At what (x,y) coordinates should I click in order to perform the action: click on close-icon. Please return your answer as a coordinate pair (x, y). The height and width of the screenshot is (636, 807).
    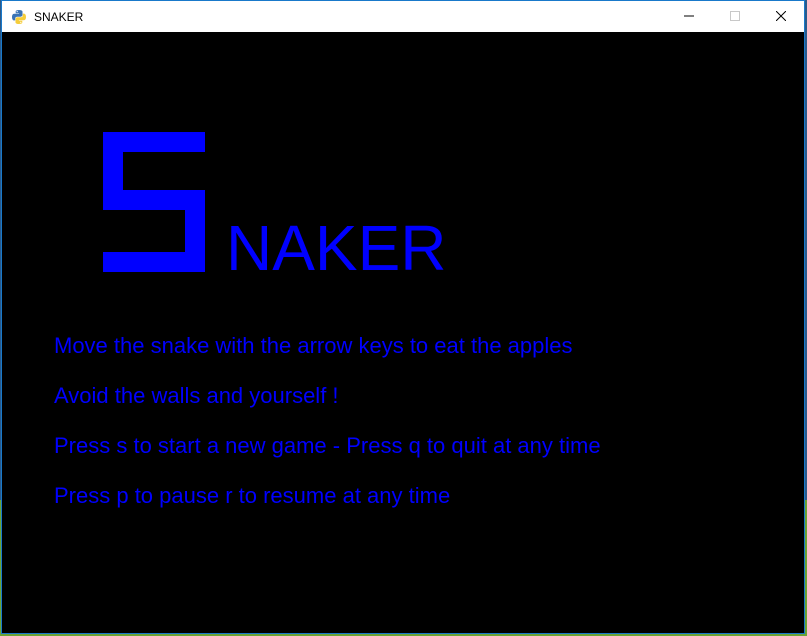
    Looking at the image, I should click on (781, 17).